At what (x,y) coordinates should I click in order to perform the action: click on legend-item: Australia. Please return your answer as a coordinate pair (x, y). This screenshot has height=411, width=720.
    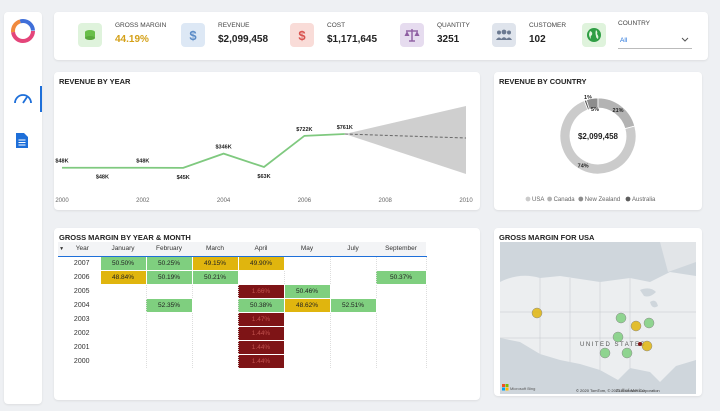
    Looking at the image, I should click on (644, 200).